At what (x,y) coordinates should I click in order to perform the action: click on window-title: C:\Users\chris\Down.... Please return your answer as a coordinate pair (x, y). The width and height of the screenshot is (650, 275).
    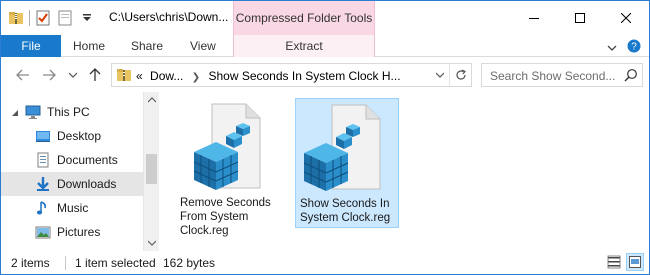
    Looking at the image, I should click on (169, 17).